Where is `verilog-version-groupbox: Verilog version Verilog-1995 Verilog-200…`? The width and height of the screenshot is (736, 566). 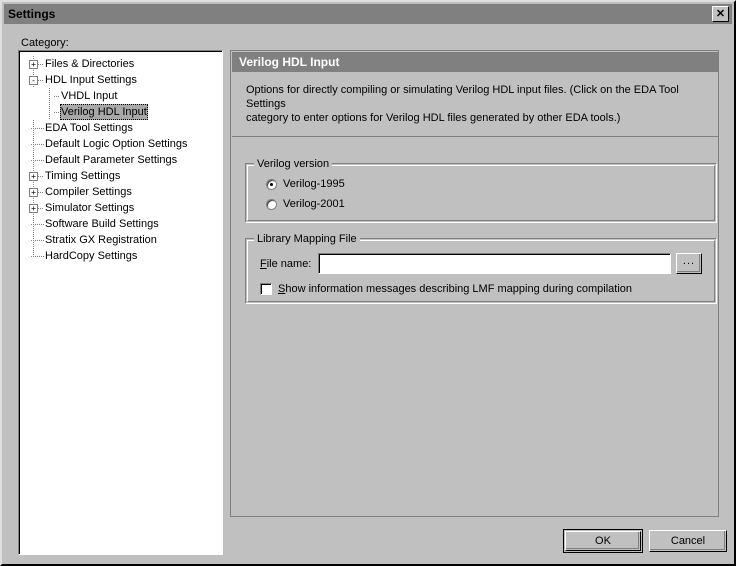 verilog-version-groupbox: Verilog version Verilog-1995 Verilog-200… is located at coordinates (481, 190).